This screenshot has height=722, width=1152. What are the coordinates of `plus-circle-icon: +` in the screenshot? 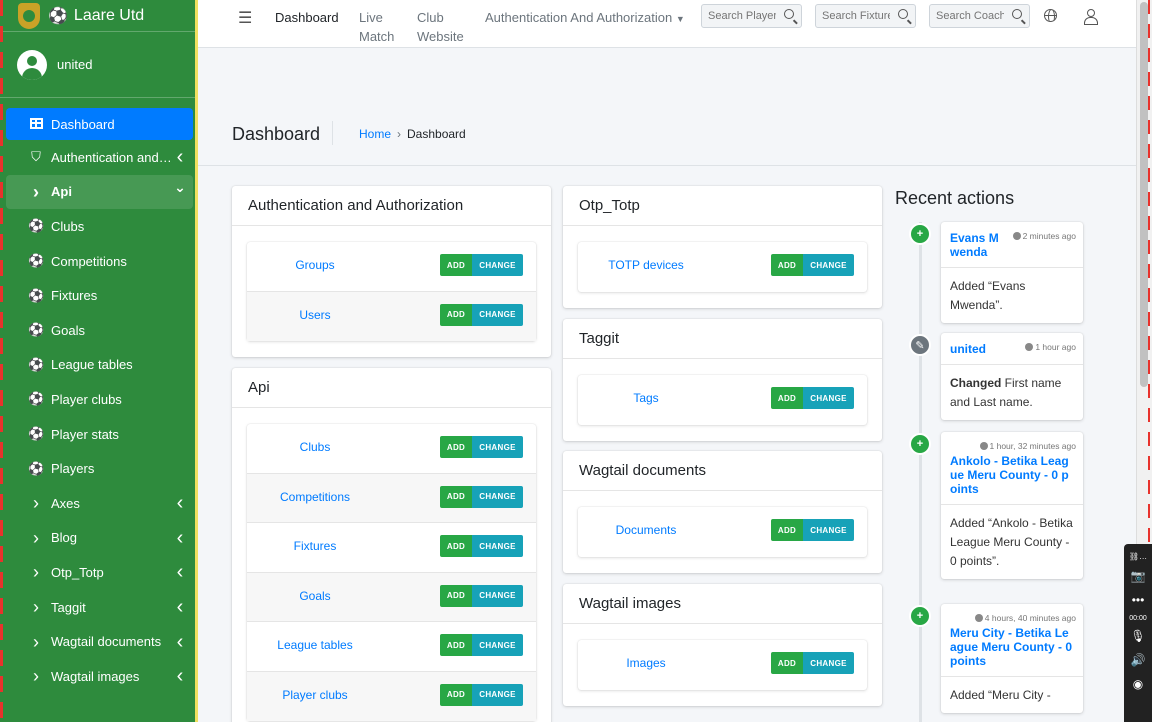 It's located at (920, 616).